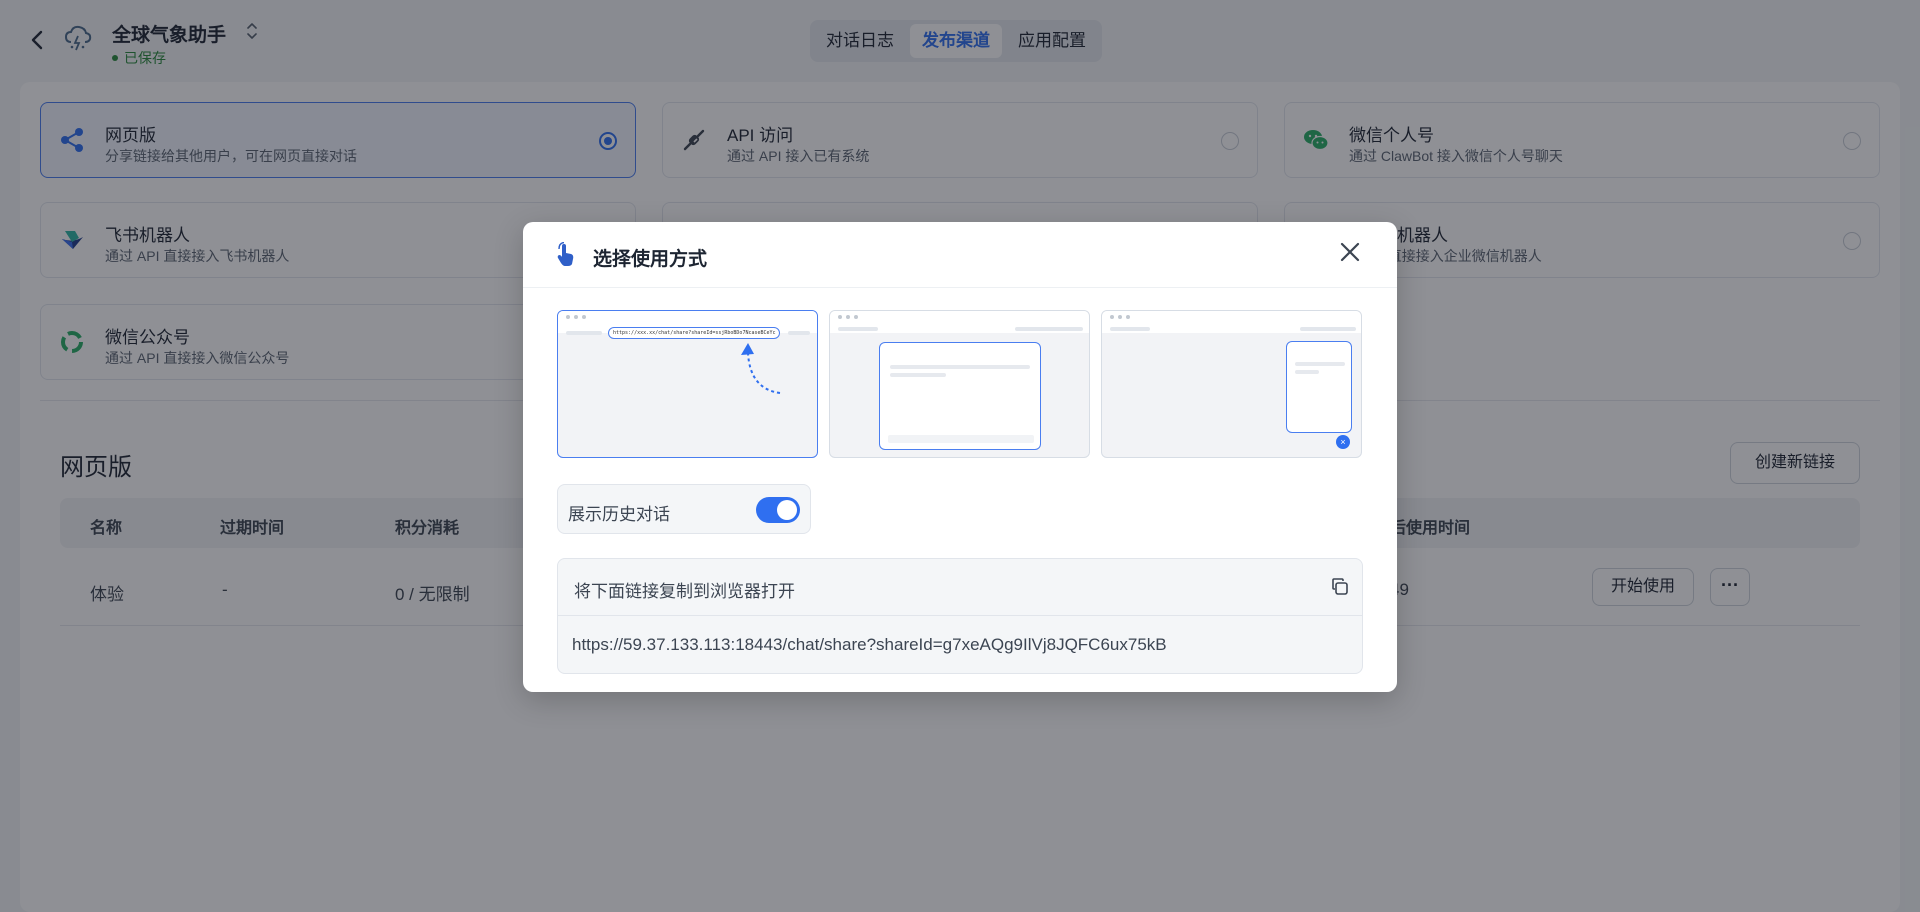 This screenshot has height=912, width=1920. I want to click on widget-close-icon: ×, so click(1343, 442).